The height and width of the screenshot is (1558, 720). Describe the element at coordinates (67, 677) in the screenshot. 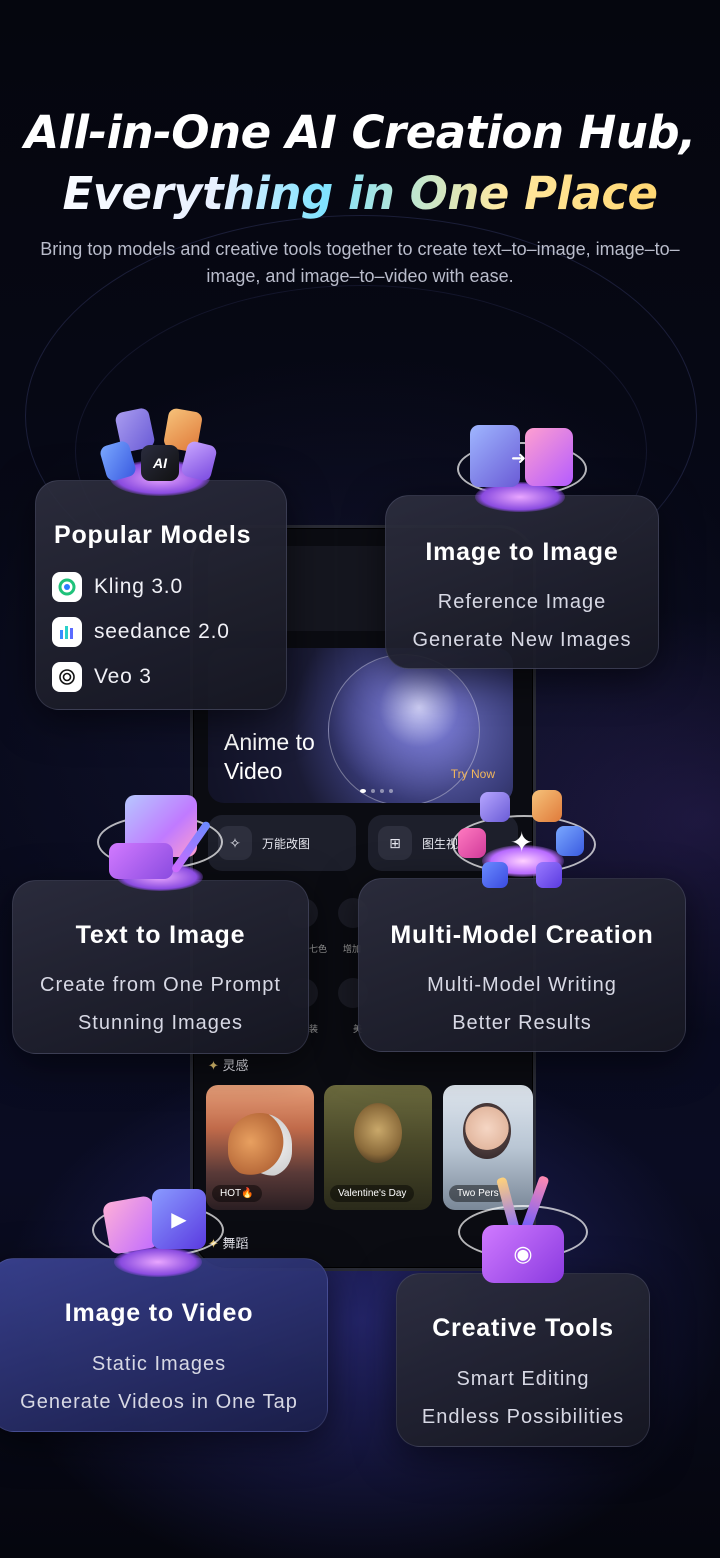

I see `openai-logo-icon` at that location.